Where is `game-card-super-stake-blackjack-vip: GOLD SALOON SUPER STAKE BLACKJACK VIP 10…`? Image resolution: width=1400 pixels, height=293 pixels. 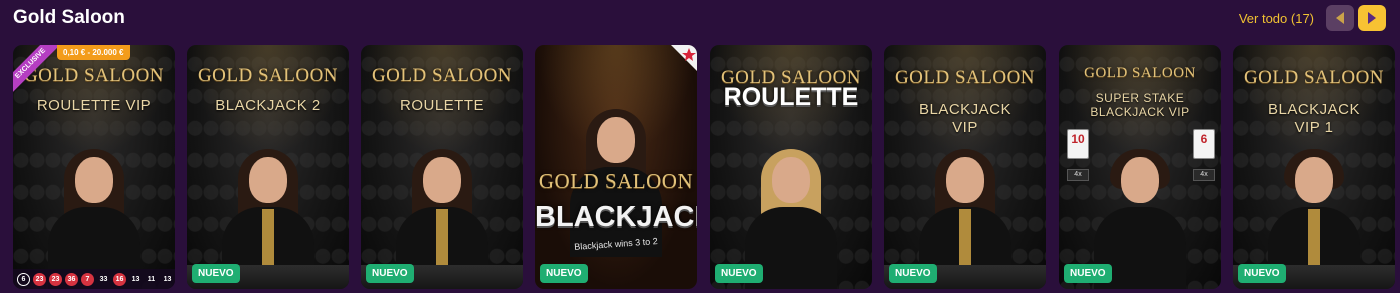
game-card-super-stake-blackjack-vip: GOLD SALOON SUPER STAKE BLACKJACK VIP 10… is located at coordinates (1140, 167).